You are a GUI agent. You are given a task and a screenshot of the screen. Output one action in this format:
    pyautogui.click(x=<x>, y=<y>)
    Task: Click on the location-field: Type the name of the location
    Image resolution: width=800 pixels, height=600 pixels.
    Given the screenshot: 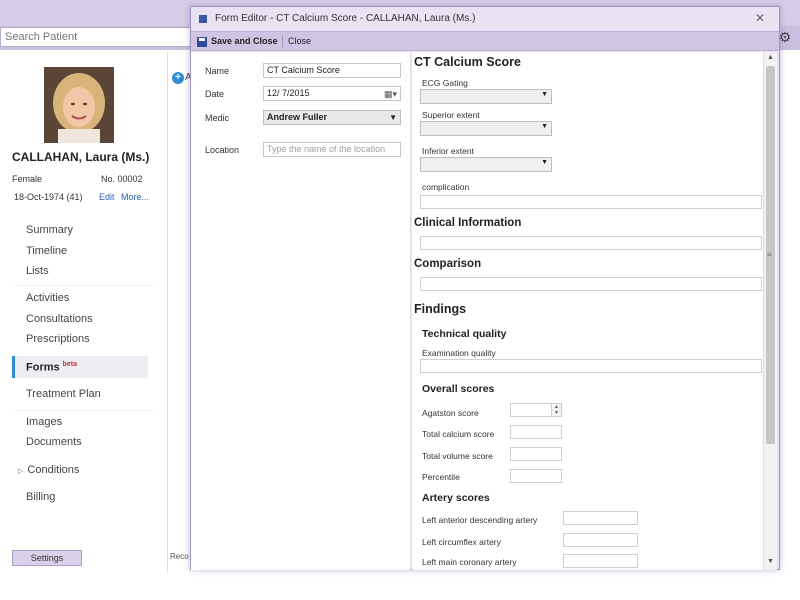 What is the action you would take?
    pyautogui.click(x=332, y=149)
    